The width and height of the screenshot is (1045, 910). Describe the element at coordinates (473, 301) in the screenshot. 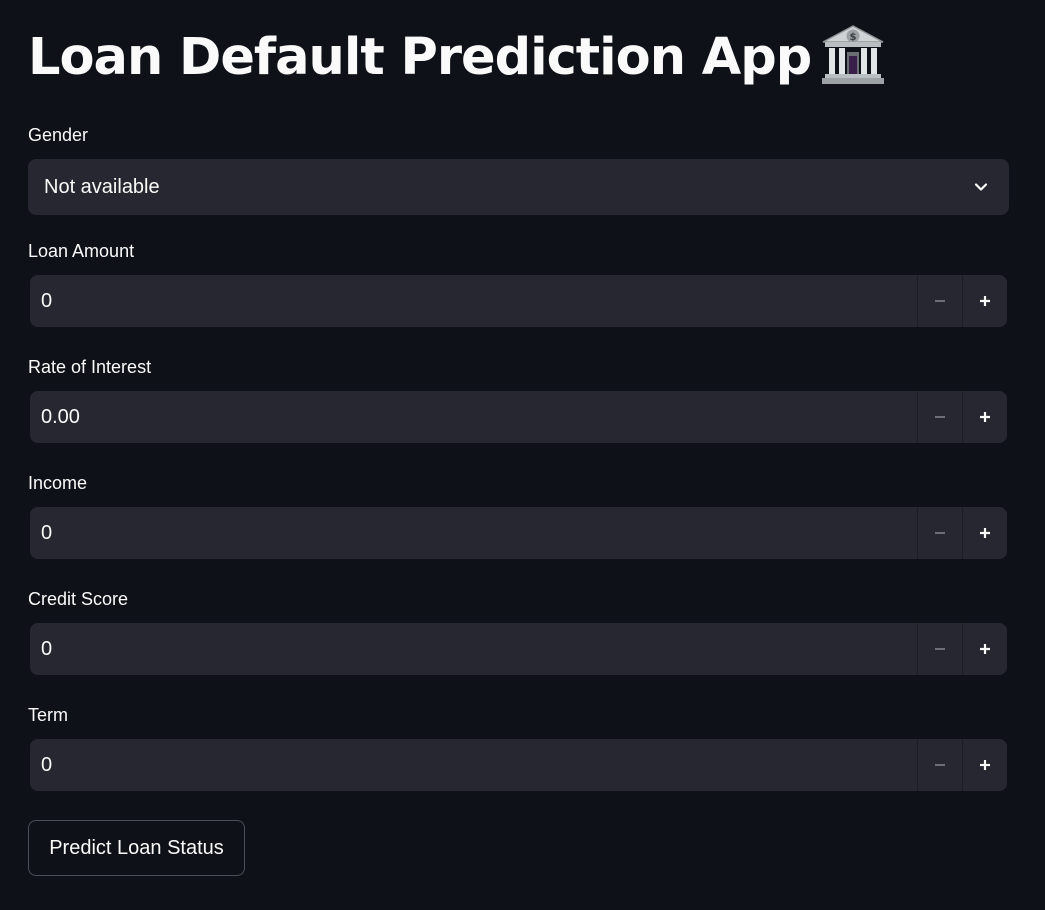

I see `loan-amount-input` at that location.